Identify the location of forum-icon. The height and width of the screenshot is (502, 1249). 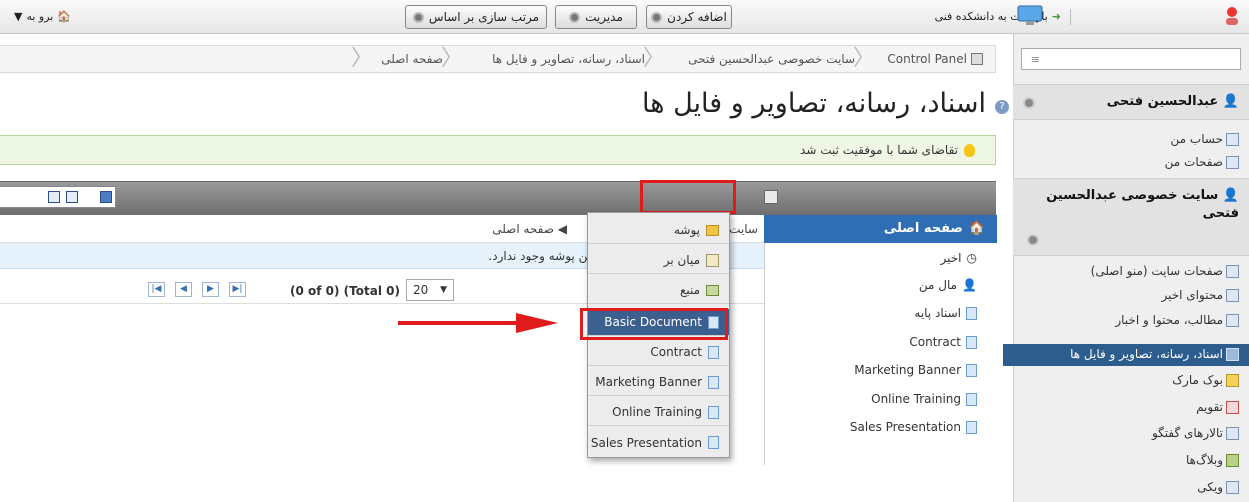
(1232, 433).